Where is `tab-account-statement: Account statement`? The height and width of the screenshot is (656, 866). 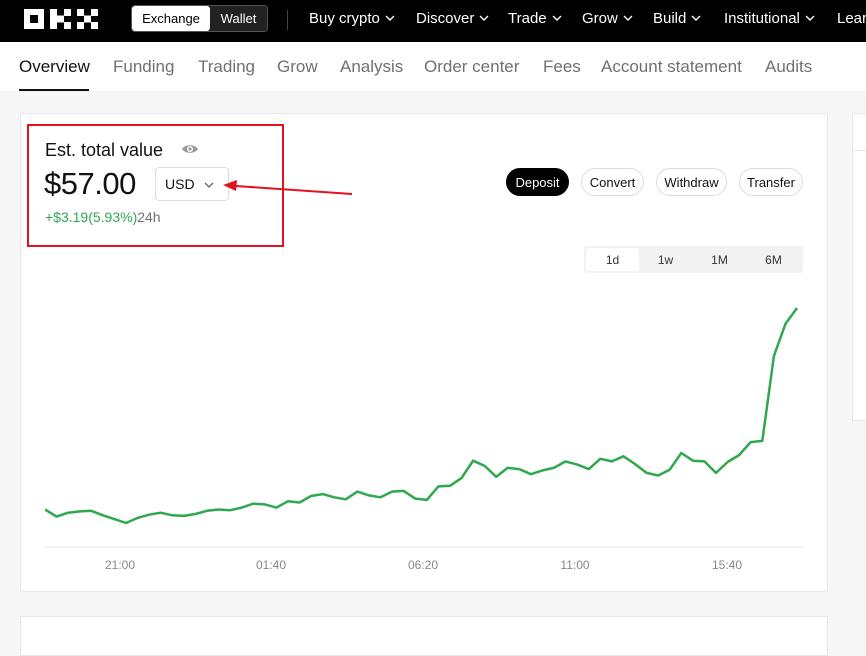 tab-account-statement: Account statement is located at coordinates (671, 67).